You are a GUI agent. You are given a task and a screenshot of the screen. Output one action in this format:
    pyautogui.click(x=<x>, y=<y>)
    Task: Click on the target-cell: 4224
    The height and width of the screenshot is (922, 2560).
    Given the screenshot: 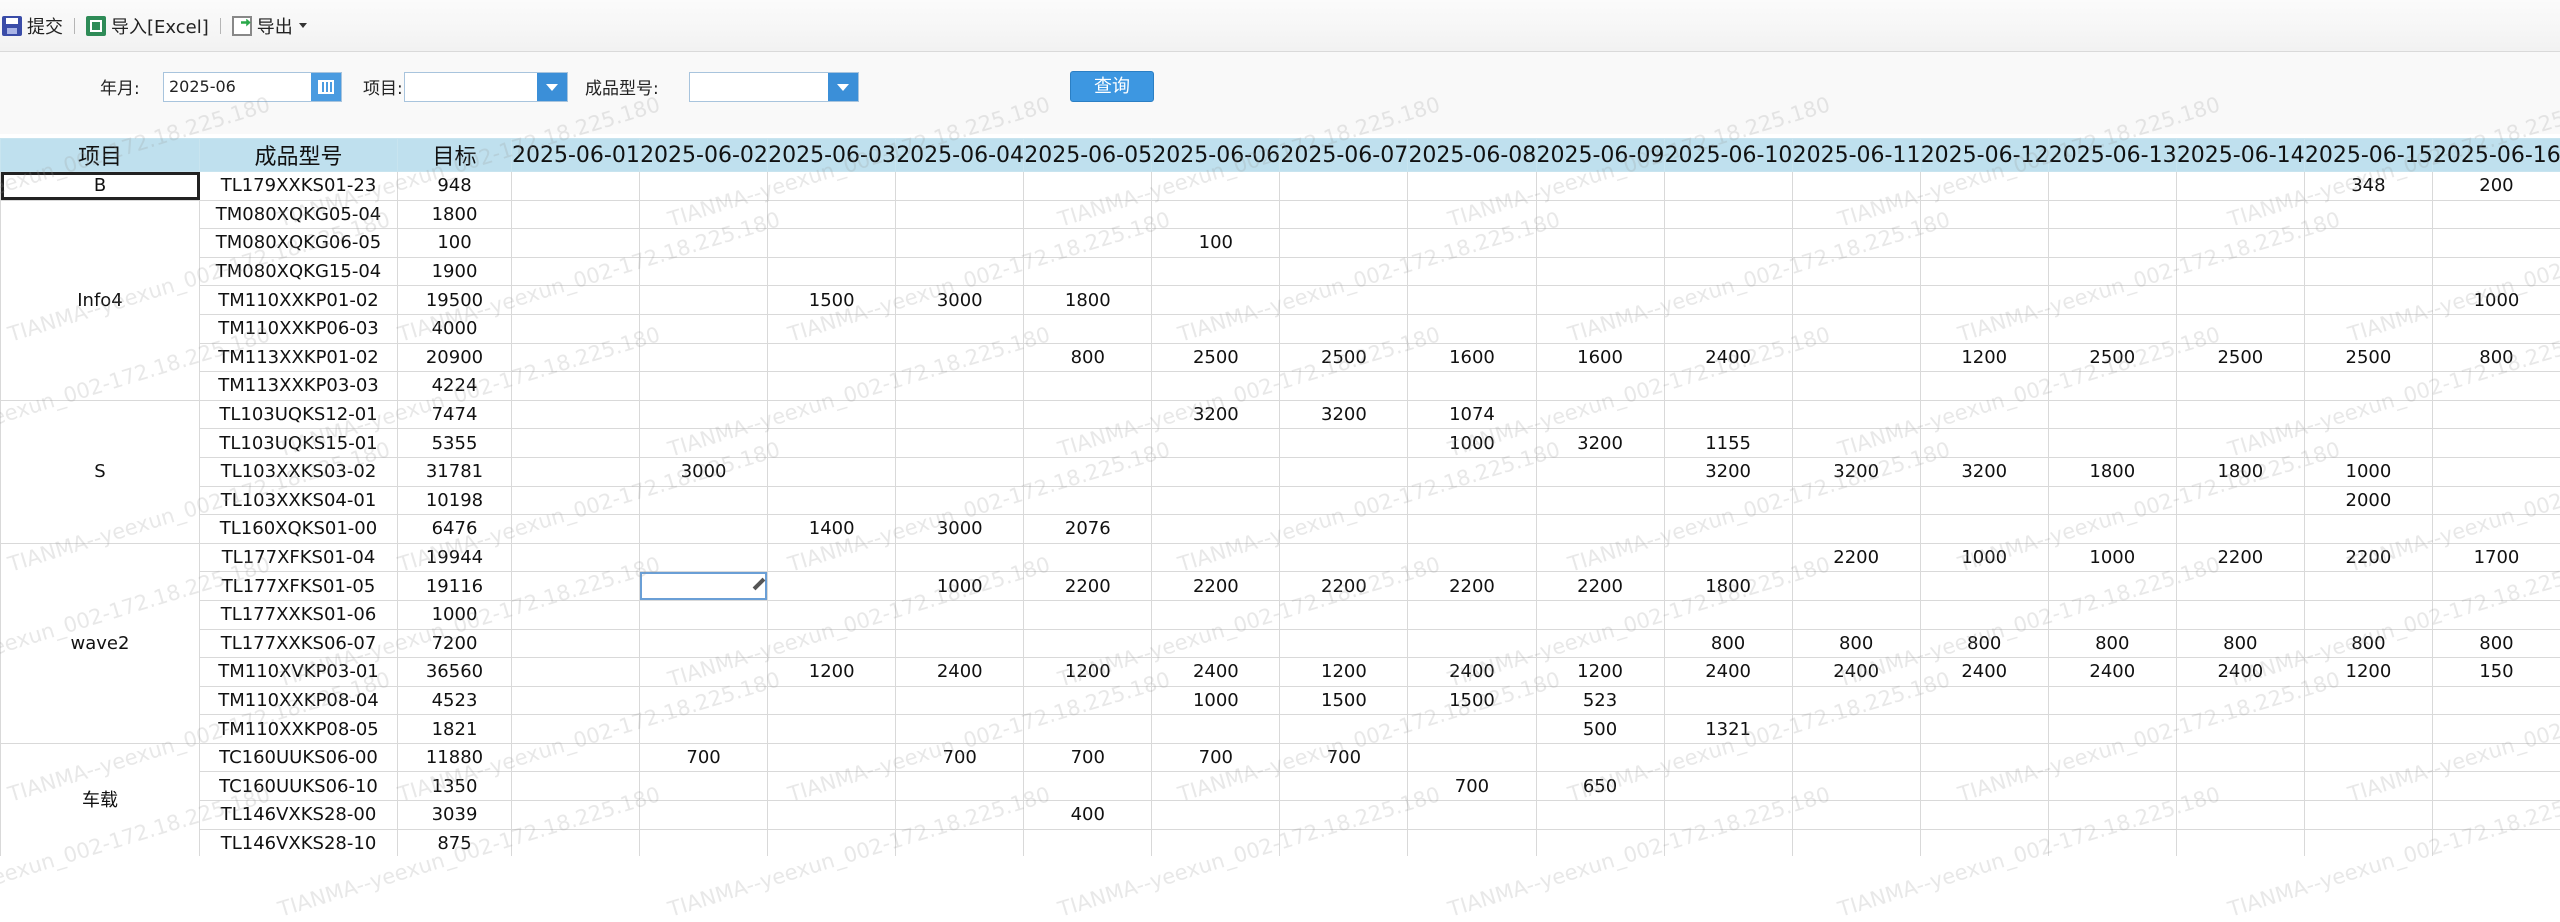 What is the action you would take?
    pyautogui.click(x=454, y=386)
    